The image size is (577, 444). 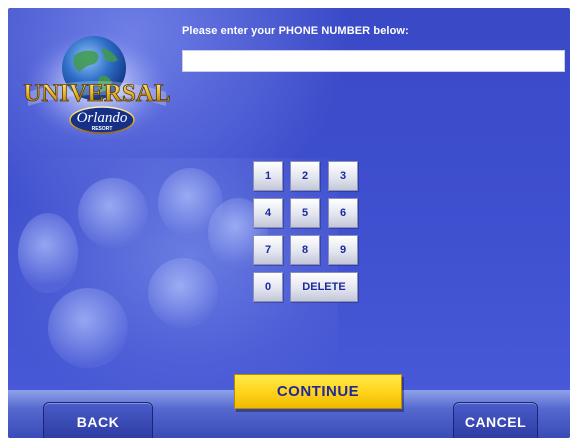 I want to click on universal-orlando-logo: UNIVERSAL Orlando RESORT, so click(x=97, y=86).